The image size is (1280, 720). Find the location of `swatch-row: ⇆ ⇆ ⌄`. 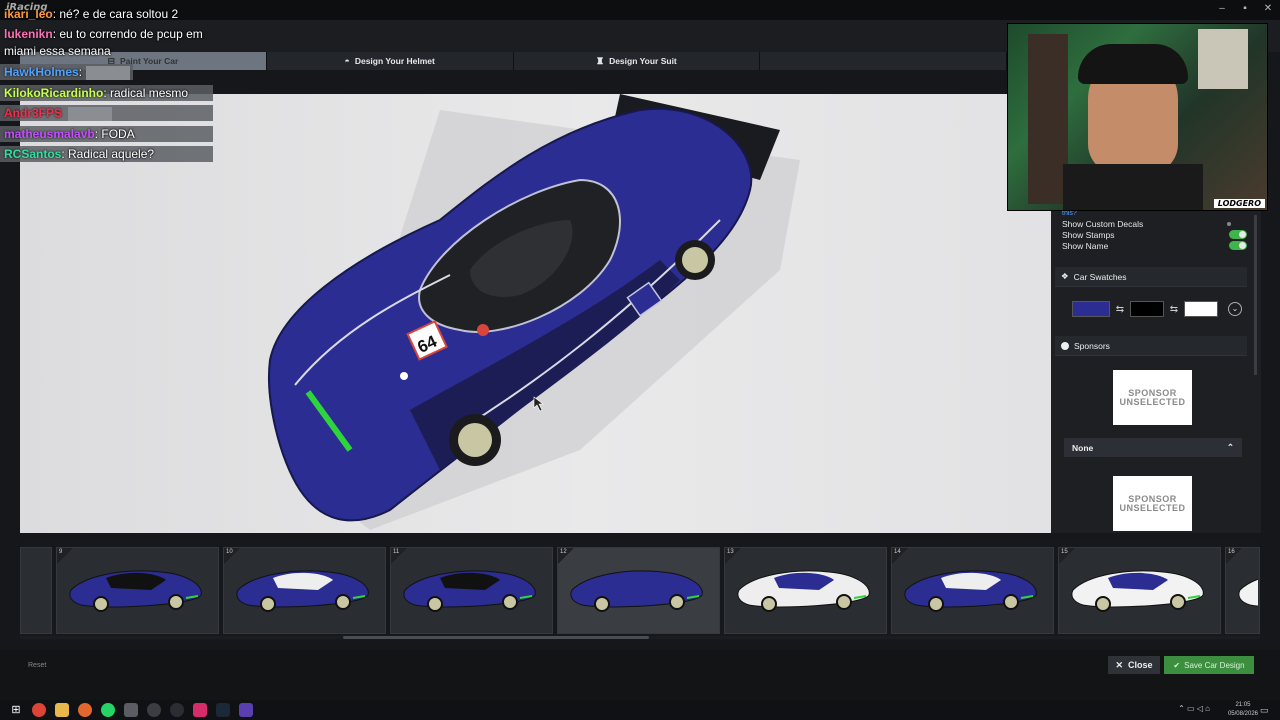

swatch-row: ⇆ ⇆ ⌄ is located at coordinates (1153, 309).